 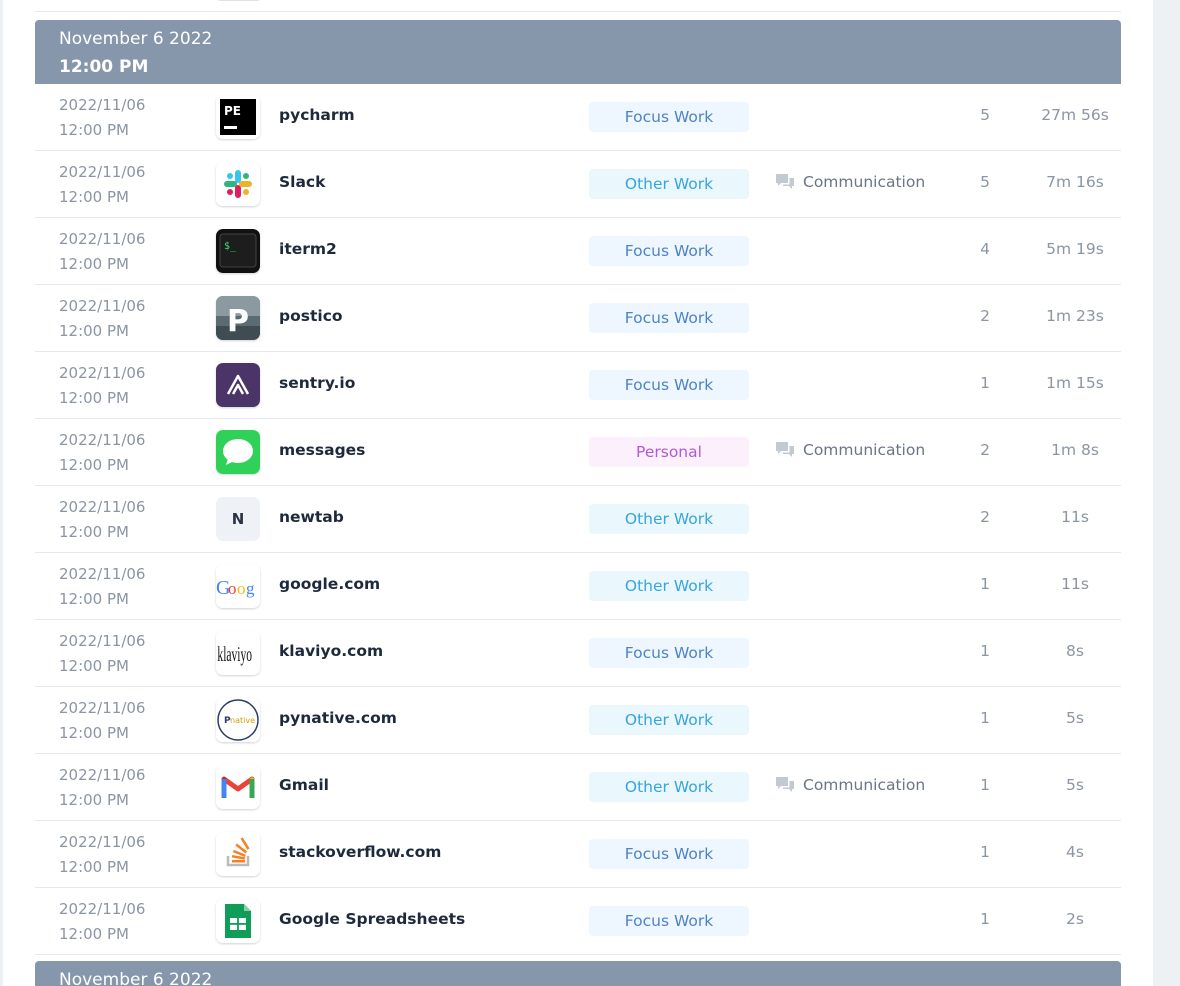 What do you see at coordinates (985, 450) in the screenshot?
I see `session-count: 2` at bounding box center [985, 450].